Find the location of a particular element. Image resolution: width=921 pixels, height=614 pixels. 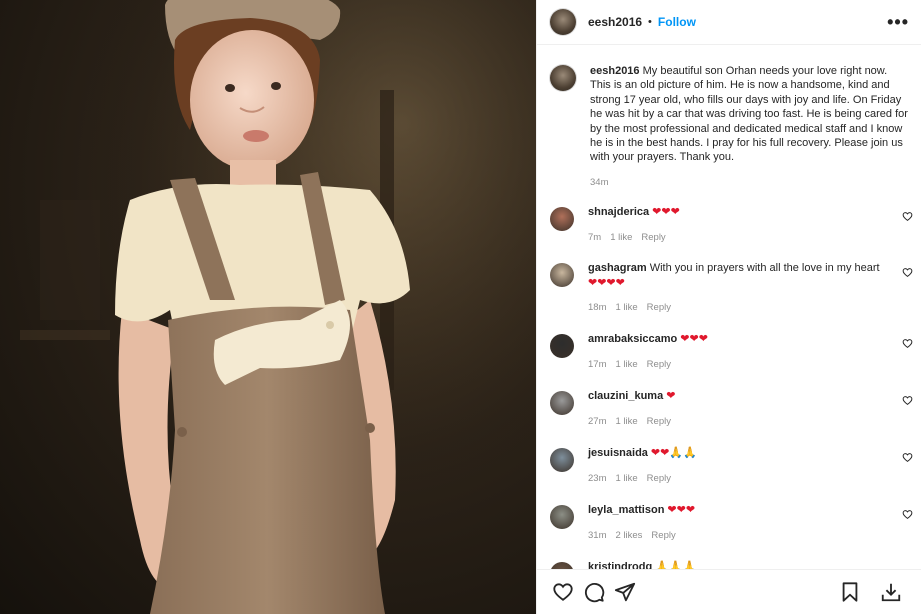

comment-row: shnajderica ❤❤❤ 7m 1 like Reply is located at coordinates (731, 224).